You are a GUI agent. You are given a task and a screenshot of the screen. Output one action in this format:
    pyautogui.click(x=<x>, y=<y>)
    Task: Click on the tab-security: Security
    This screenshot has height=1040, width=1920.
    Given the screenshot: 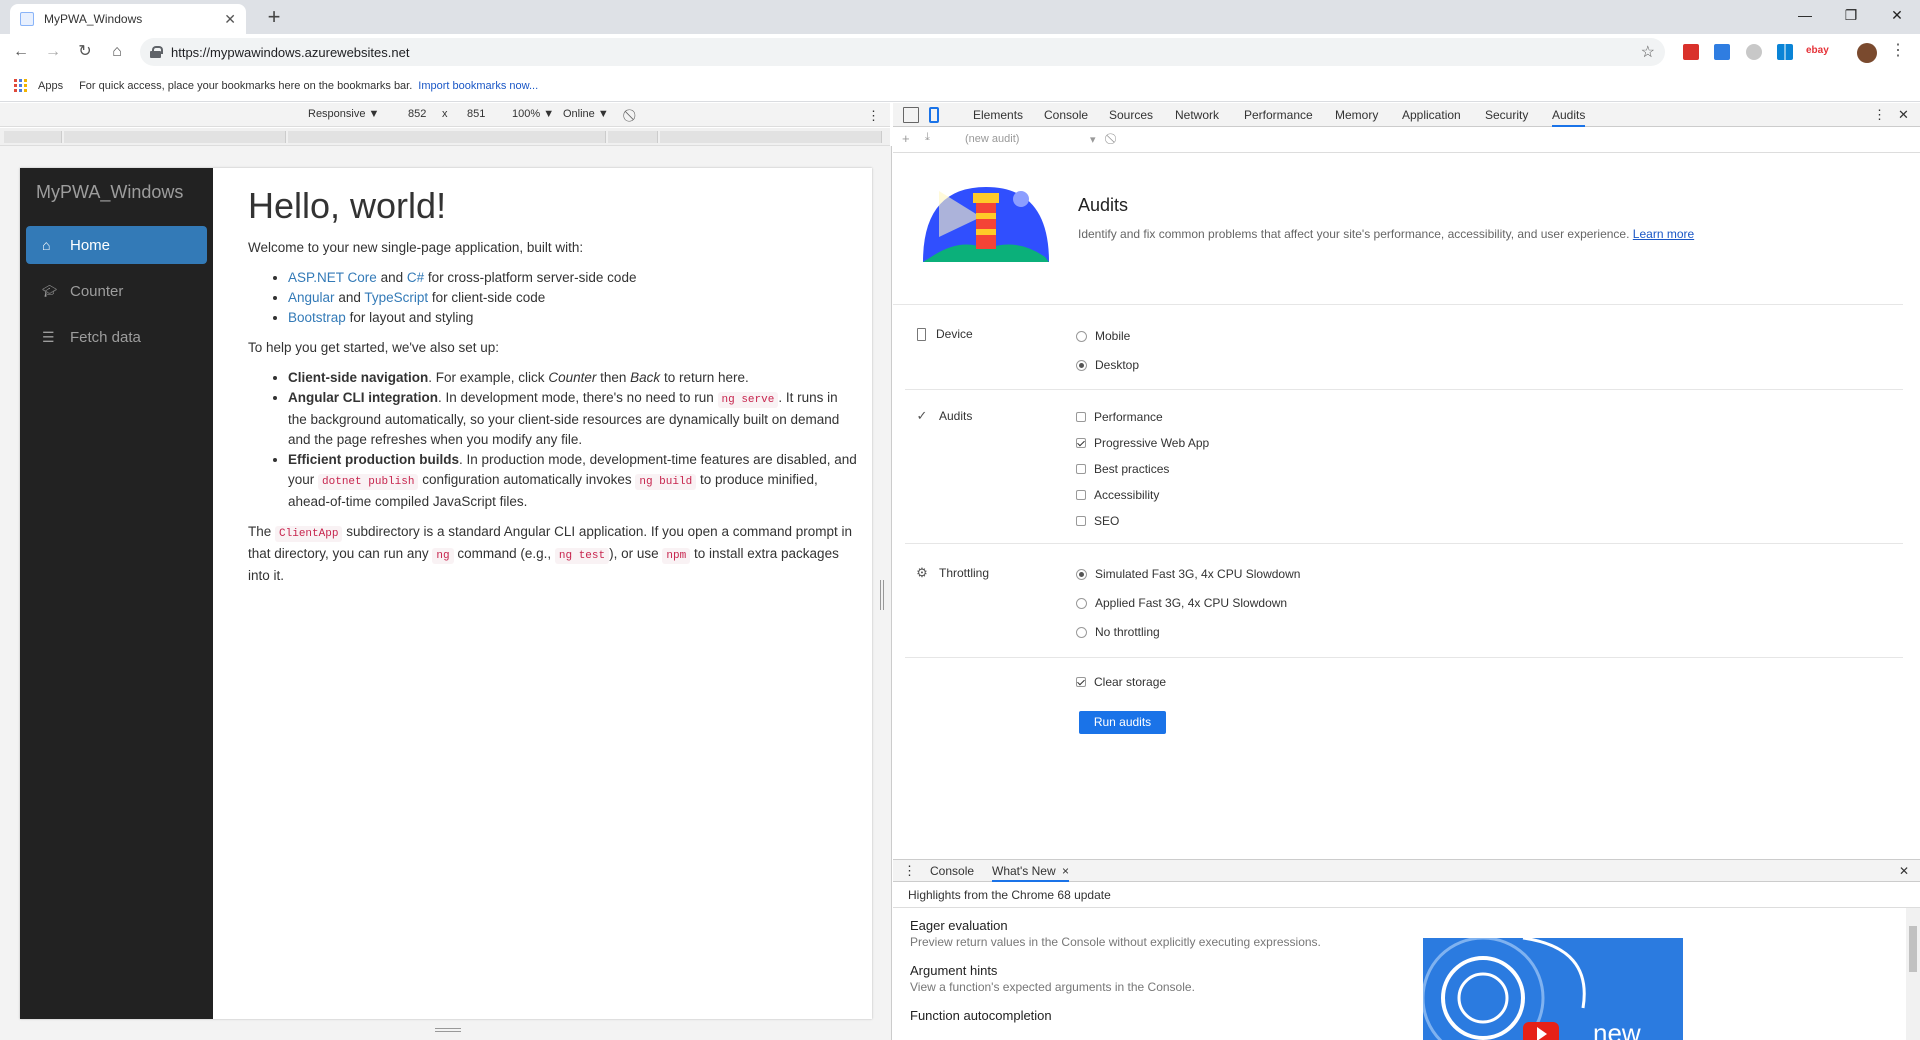 What is the action you would take?
    pyautogui.click(x=1506, y=115)
    